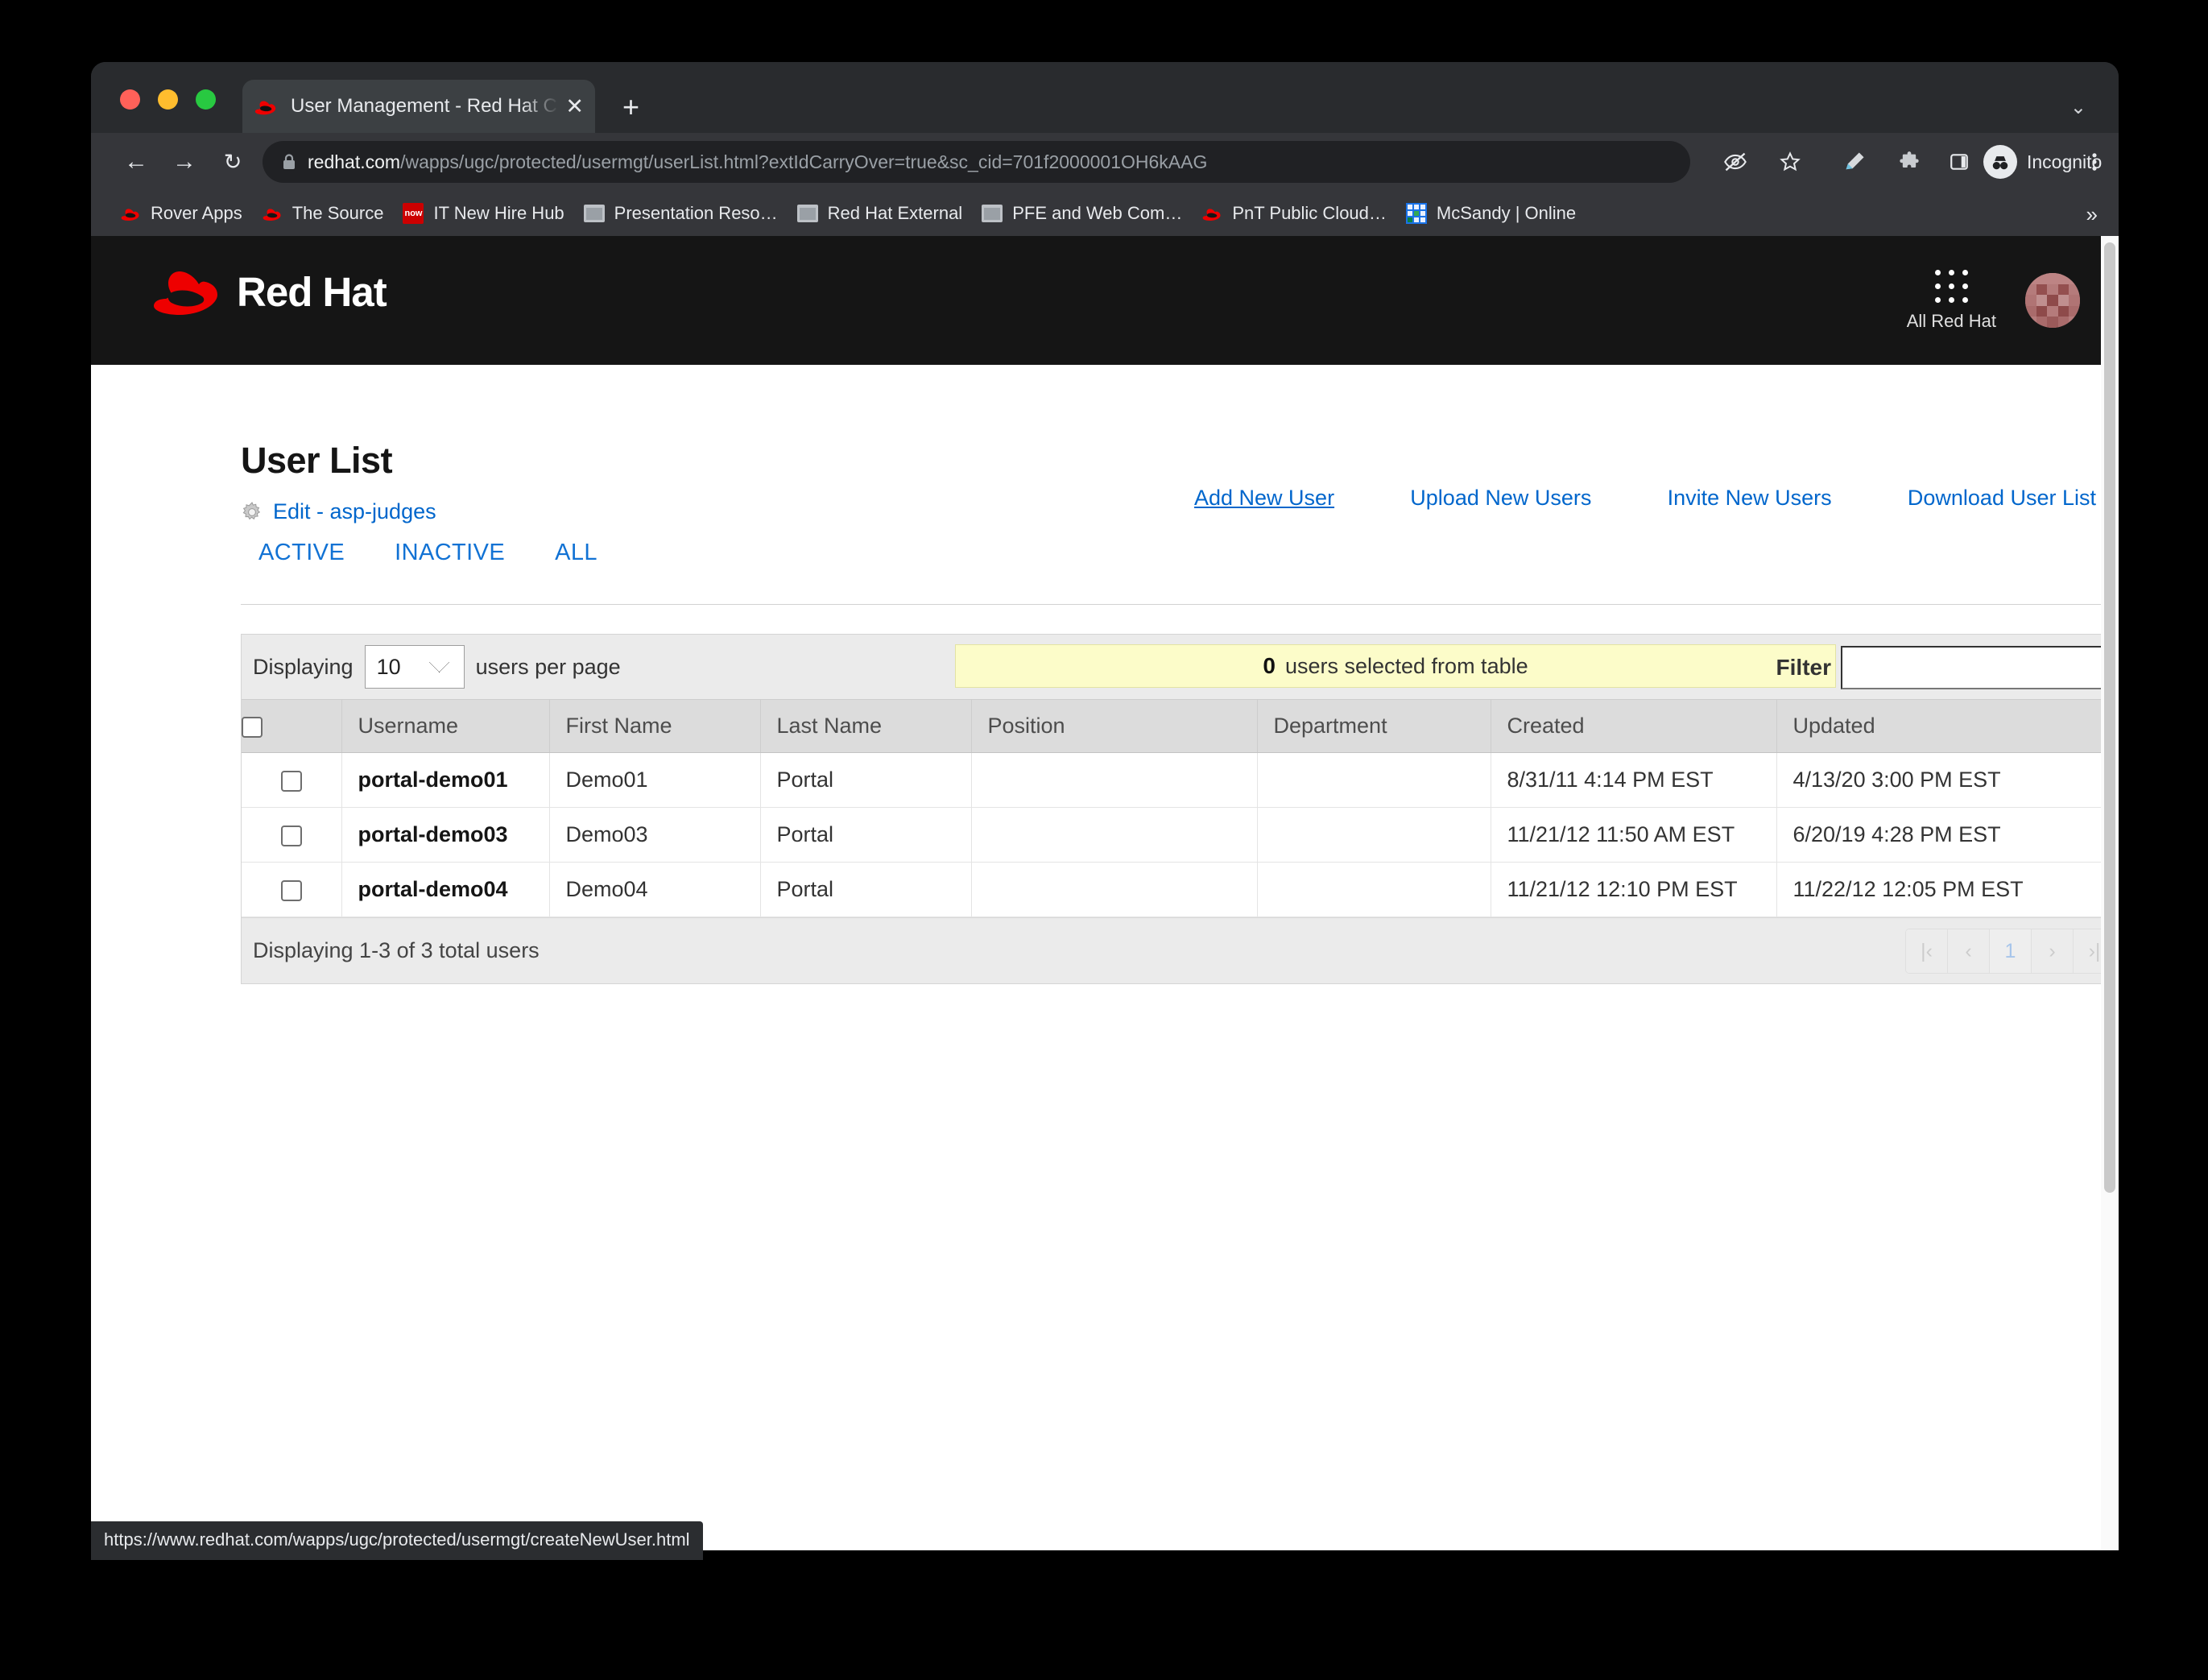 Image resolution: width=2208 pixels, height=1680 pixels. I want to click on prev-page-button: ‹, so click(1969, 951).